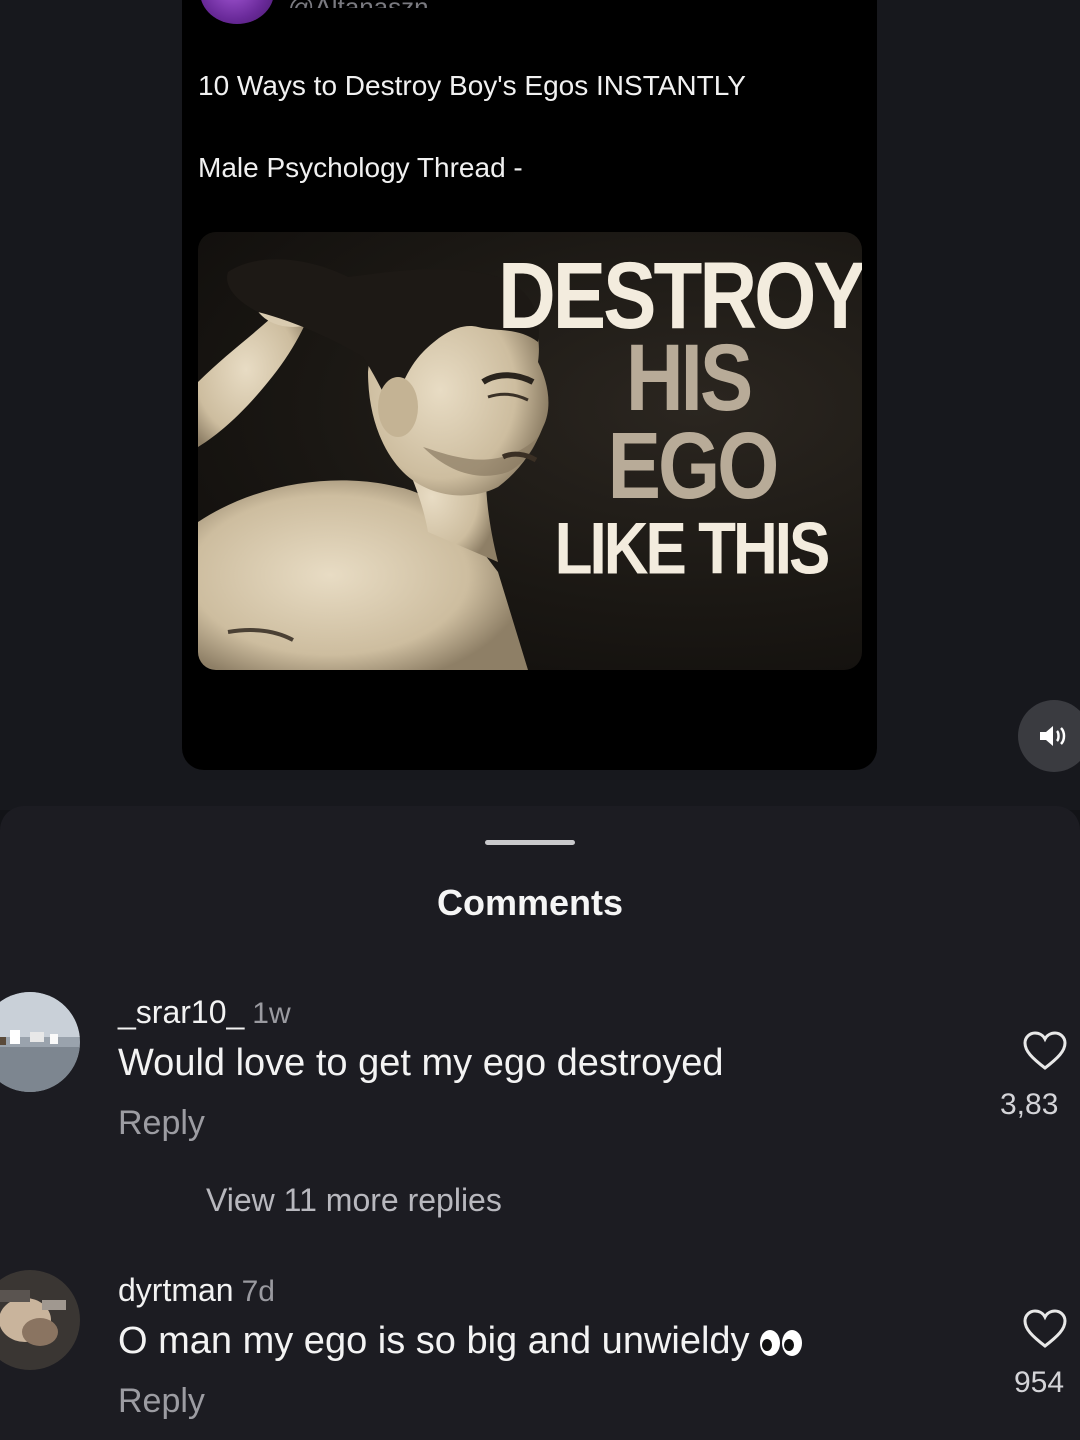 The image size is (1080, 1440). I want to click on drag-handle, so click(530, 842).